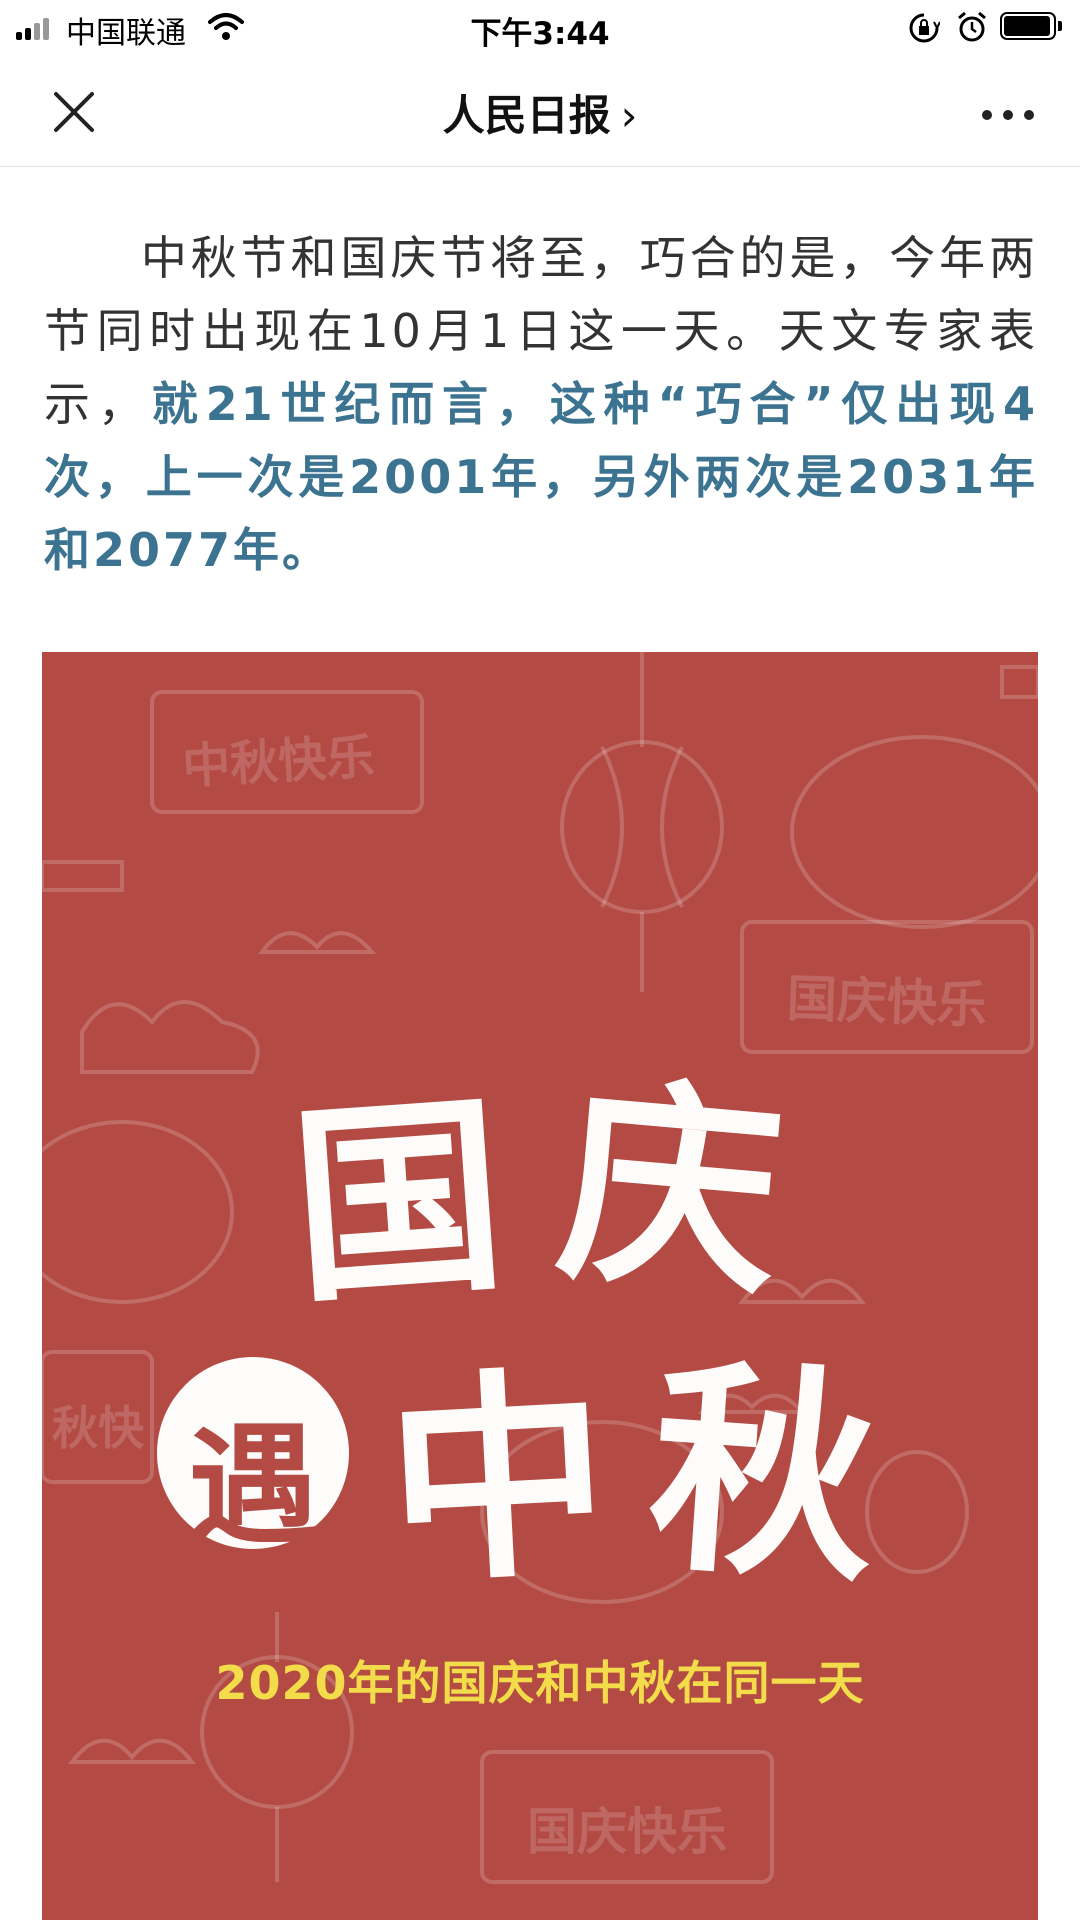  Describe the element at coordinates (972, 26) in the screenshot. I see `alarm-icon` at that location.